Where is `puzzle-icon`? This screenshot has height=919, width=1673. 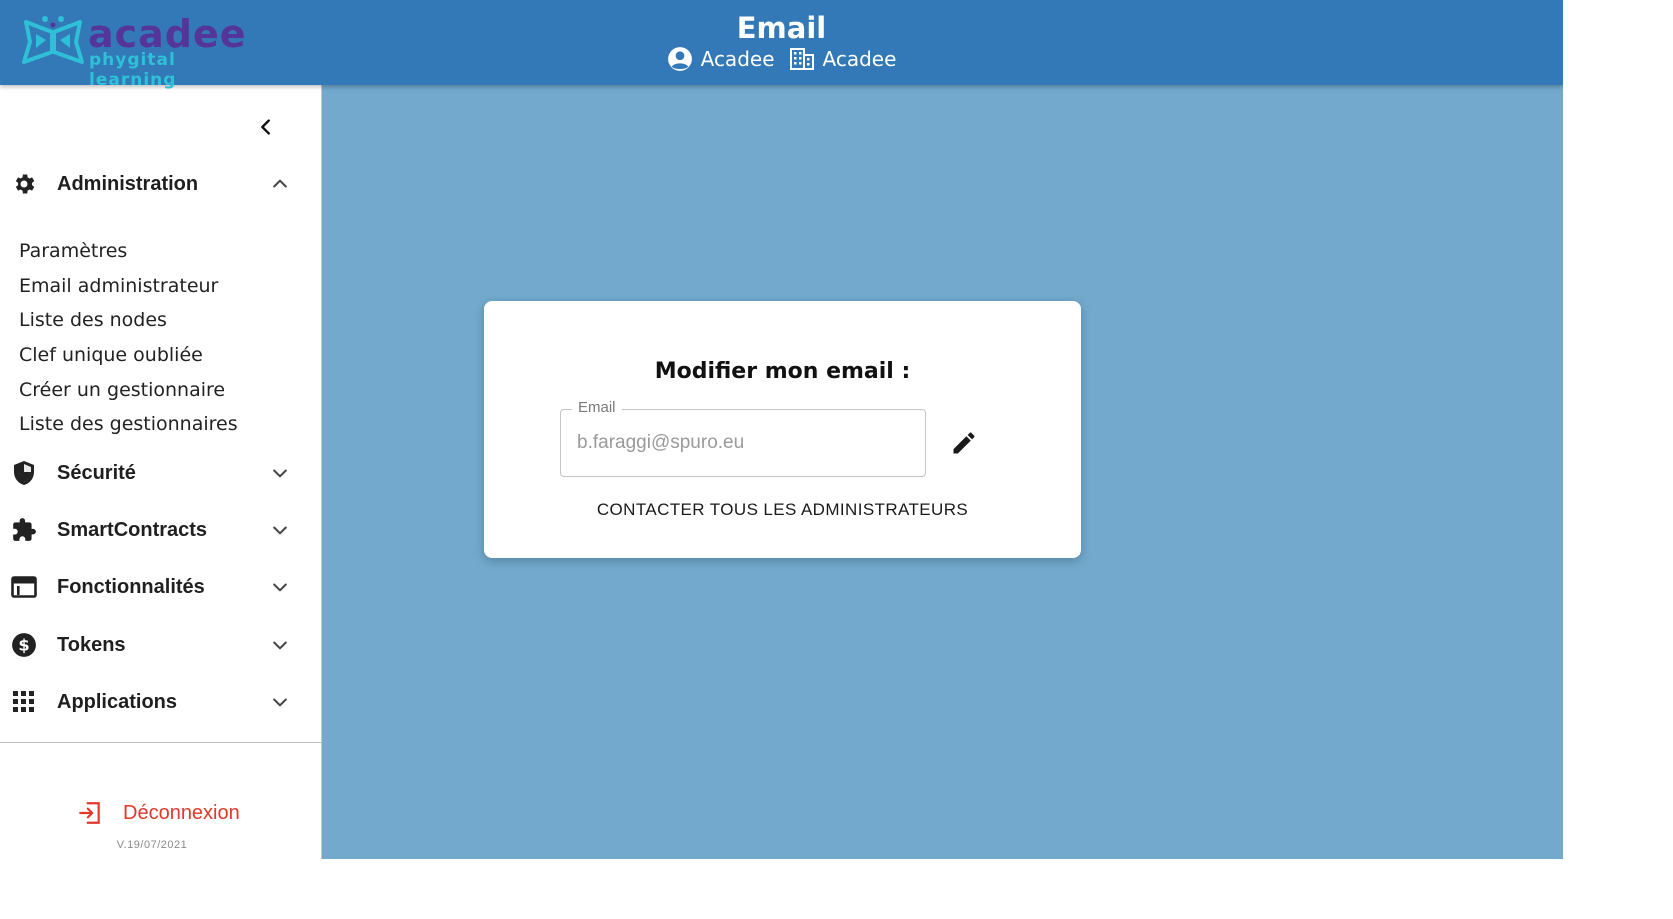
puzzle-icon is located at coordinates (24, 530).